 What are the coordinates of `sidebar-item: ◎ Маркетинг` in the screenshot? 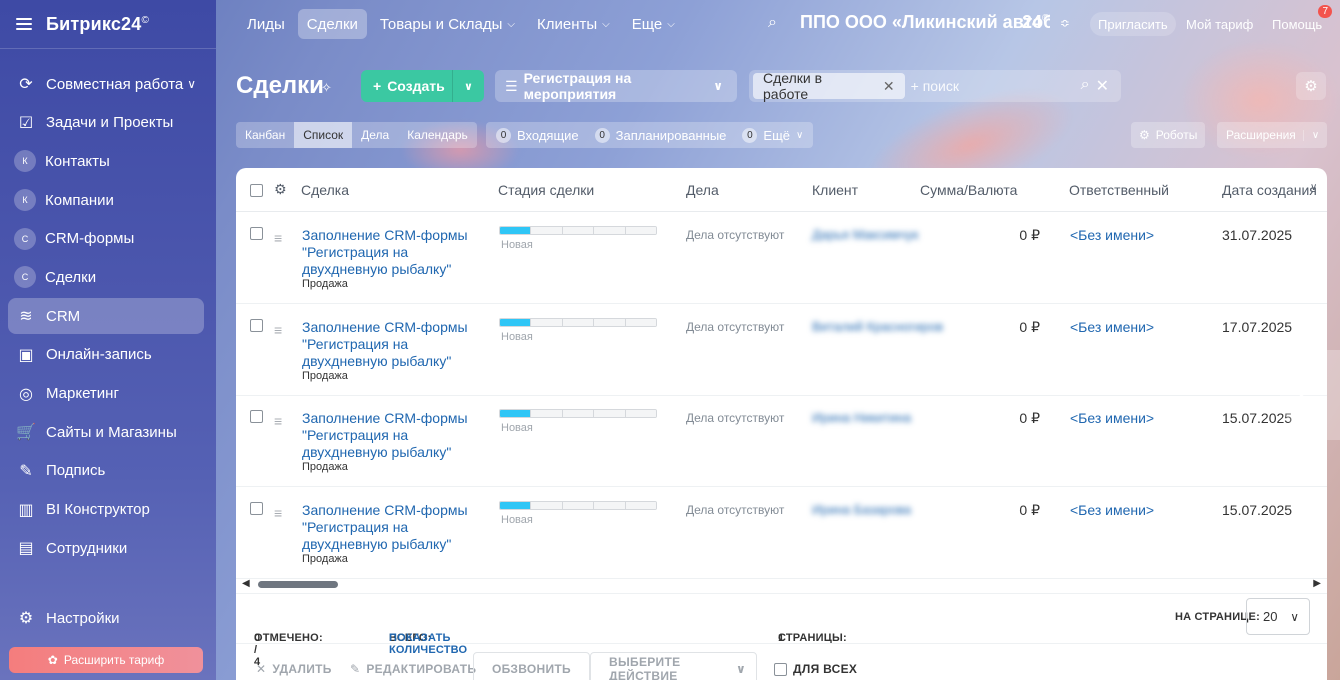 It's located at (106, 394).